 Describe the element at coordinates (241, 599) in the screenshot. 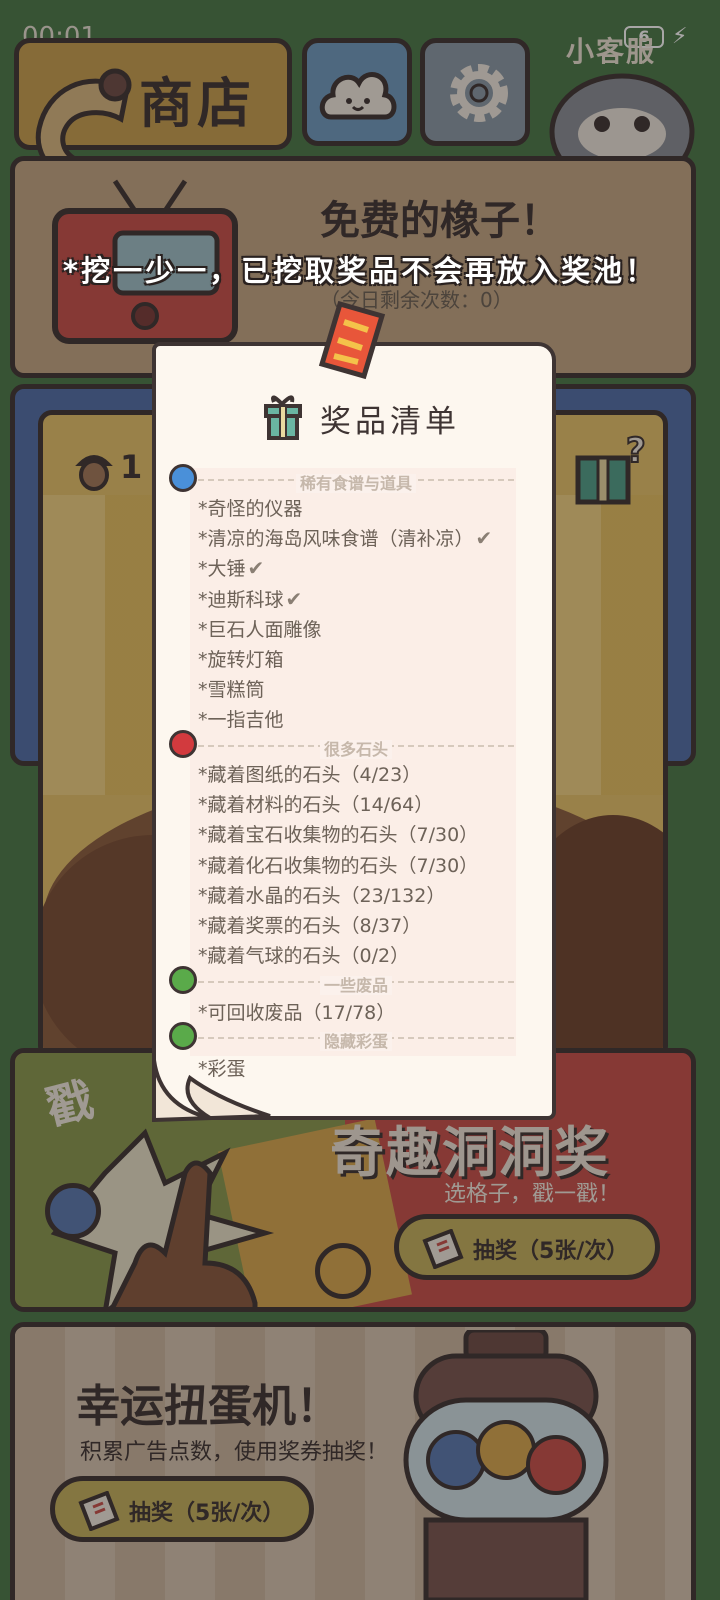

I see `prize-item-label: *迪斯科球` at that location.